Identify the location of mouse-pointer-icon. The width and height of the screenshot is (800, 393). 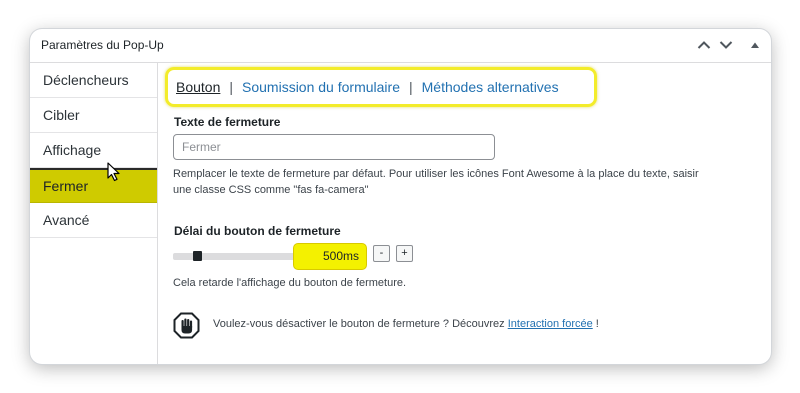
(113, 172).